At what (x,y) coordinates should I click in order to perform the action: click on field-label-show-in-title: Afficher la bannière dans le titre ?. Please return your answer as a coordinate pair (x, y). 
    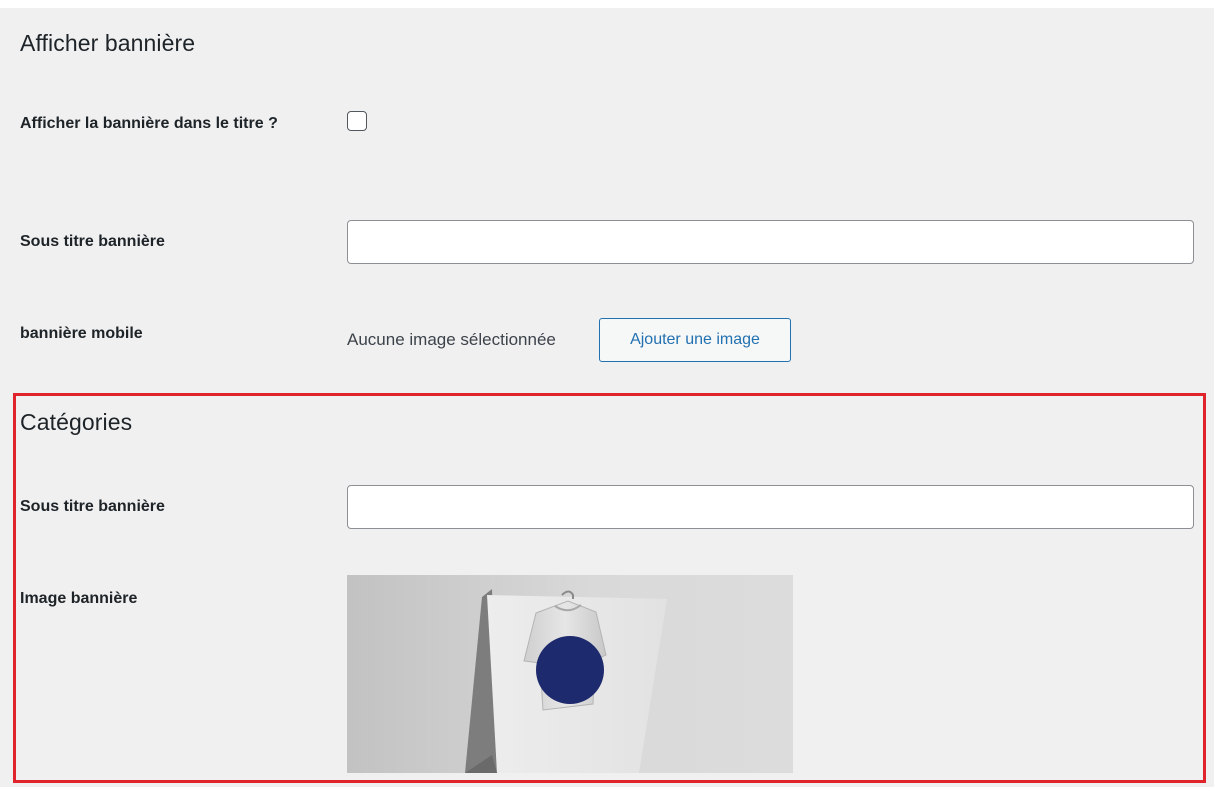
    Looking at the image, I should click on (149, 123).